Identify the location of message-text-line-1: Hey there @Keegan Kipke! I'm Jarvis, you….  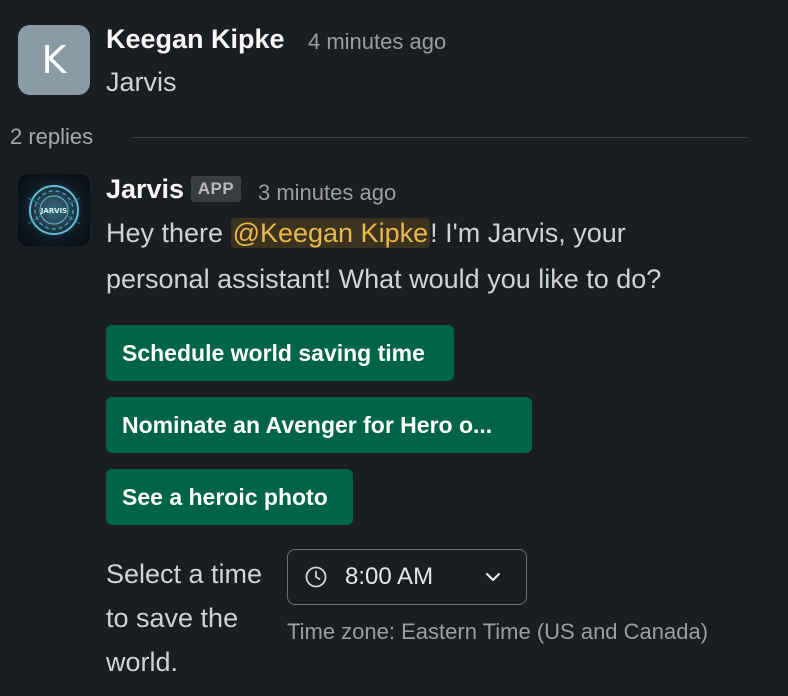
(366, 233).